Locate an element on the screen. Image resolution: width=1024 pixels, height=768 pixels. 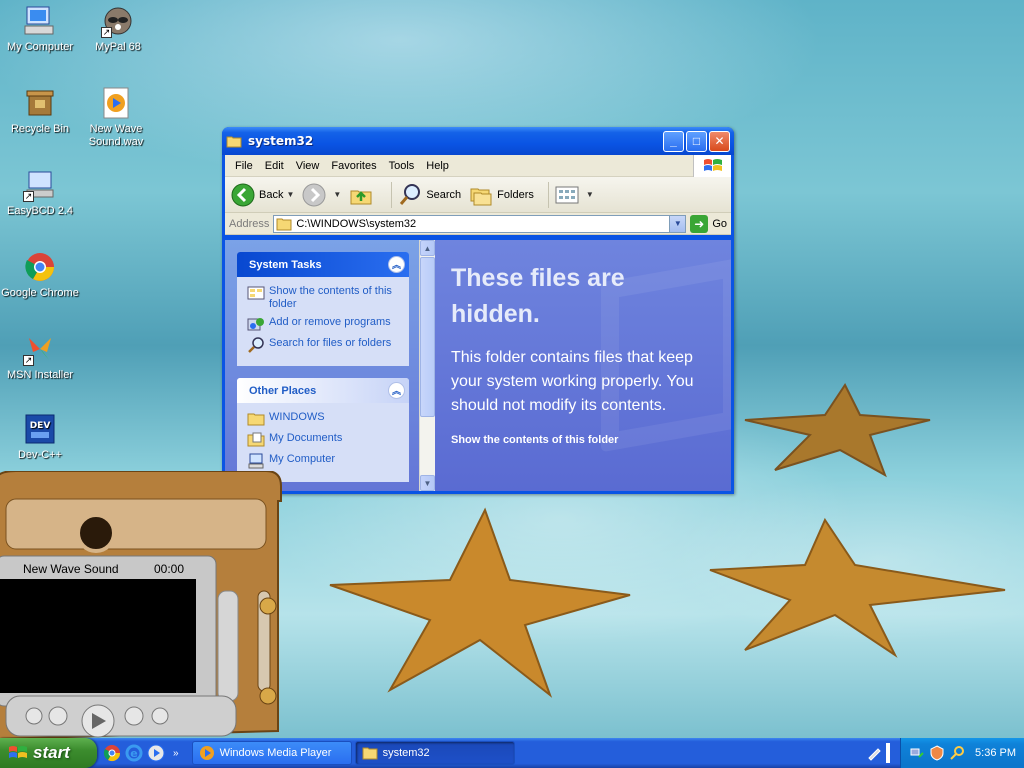
standard-toolbar: Back ▼ ▼ Search Folders ▼ is located at coordinates (478, 195).